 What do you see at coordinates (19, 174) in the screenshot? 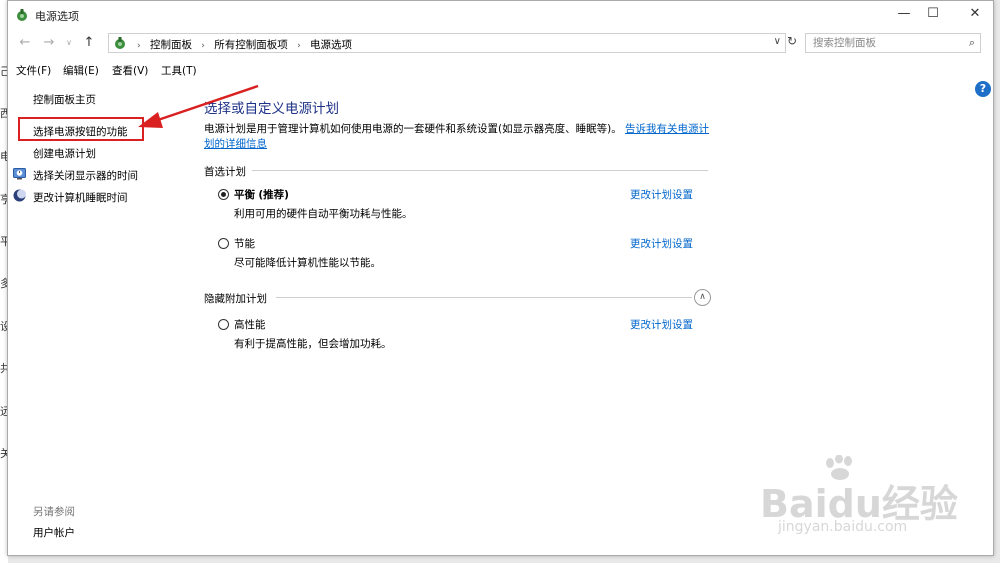
I see `display-timer-icon` at bounding box center [19, 174].